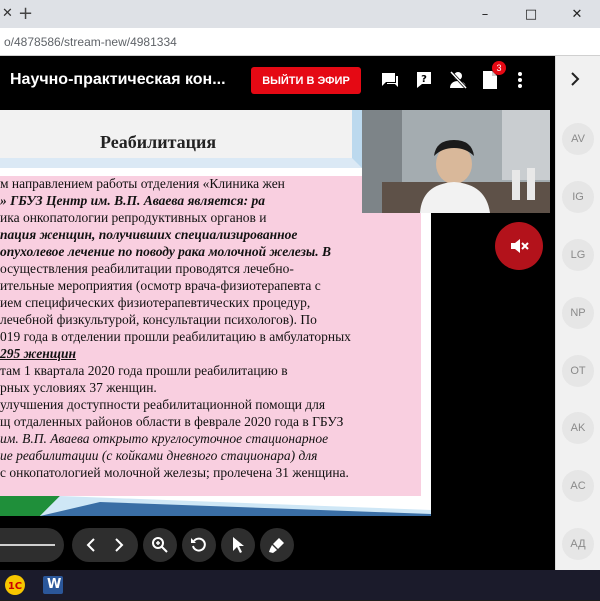  I want to click on progress-control, so click(32, 545).